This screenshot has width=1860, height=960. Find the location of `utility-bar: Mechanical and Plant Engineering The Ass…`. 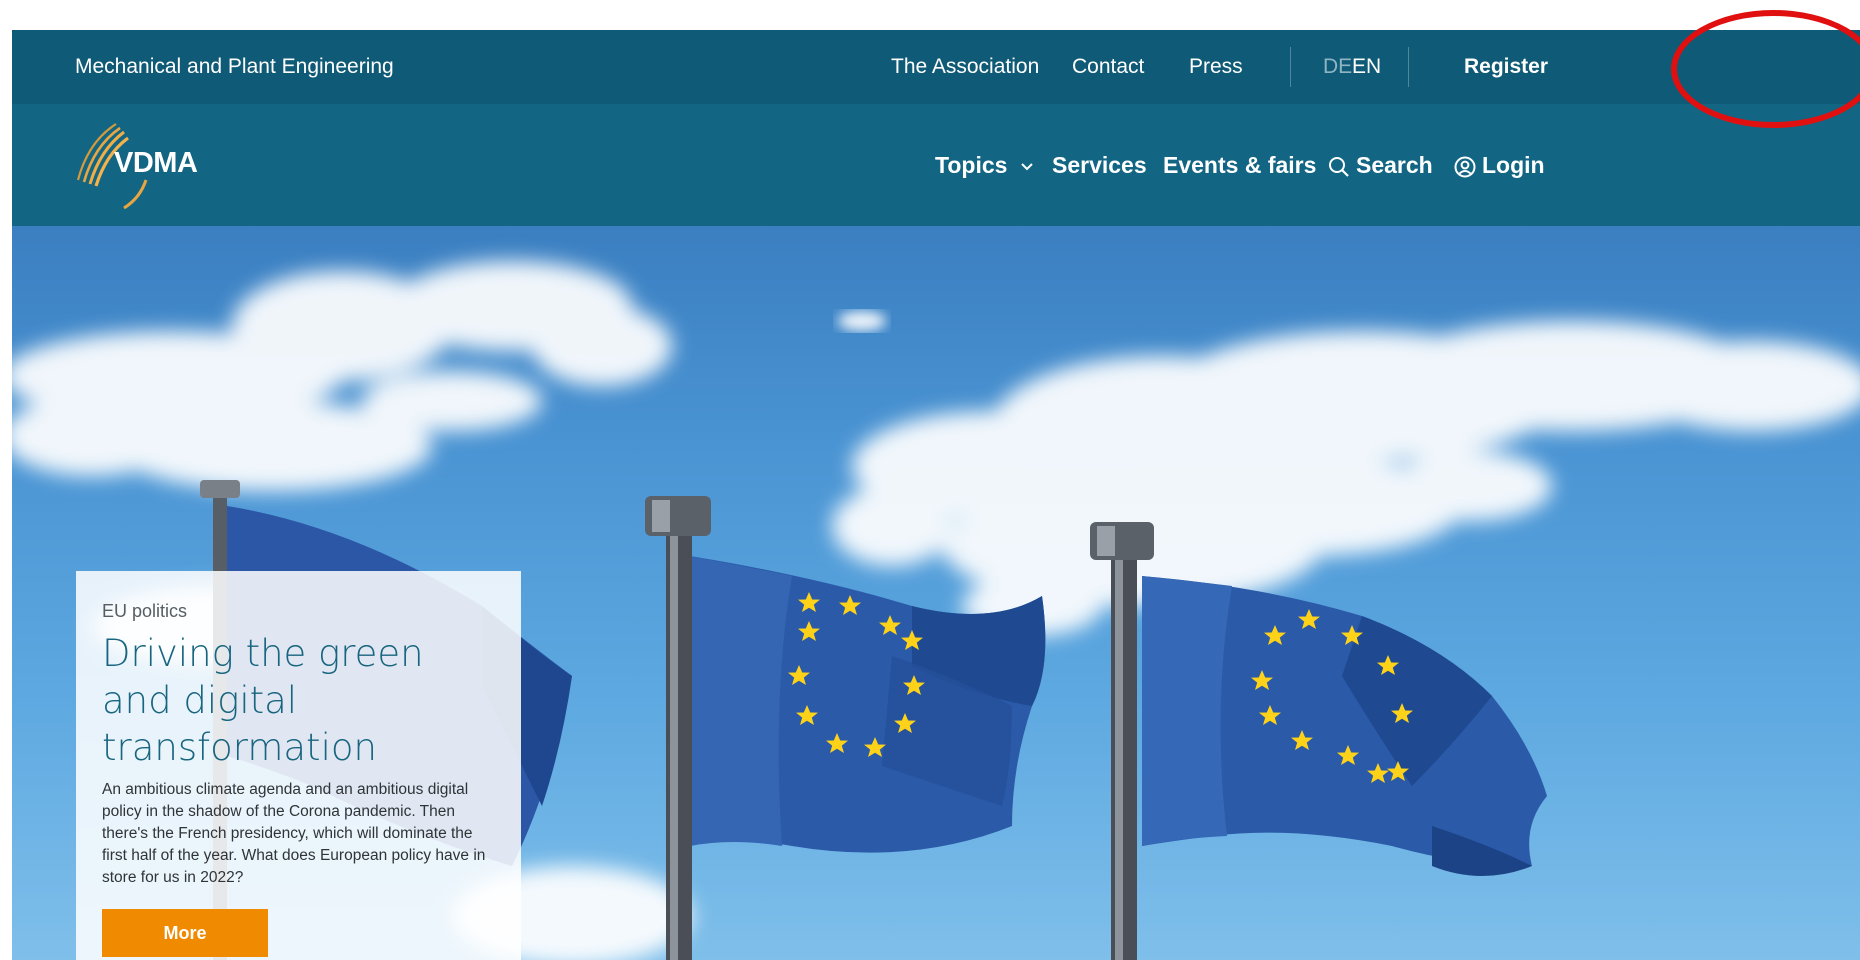

utility-bar: Mechanical and Plant Engineering The Ass… is located at coordinates (936, 67).